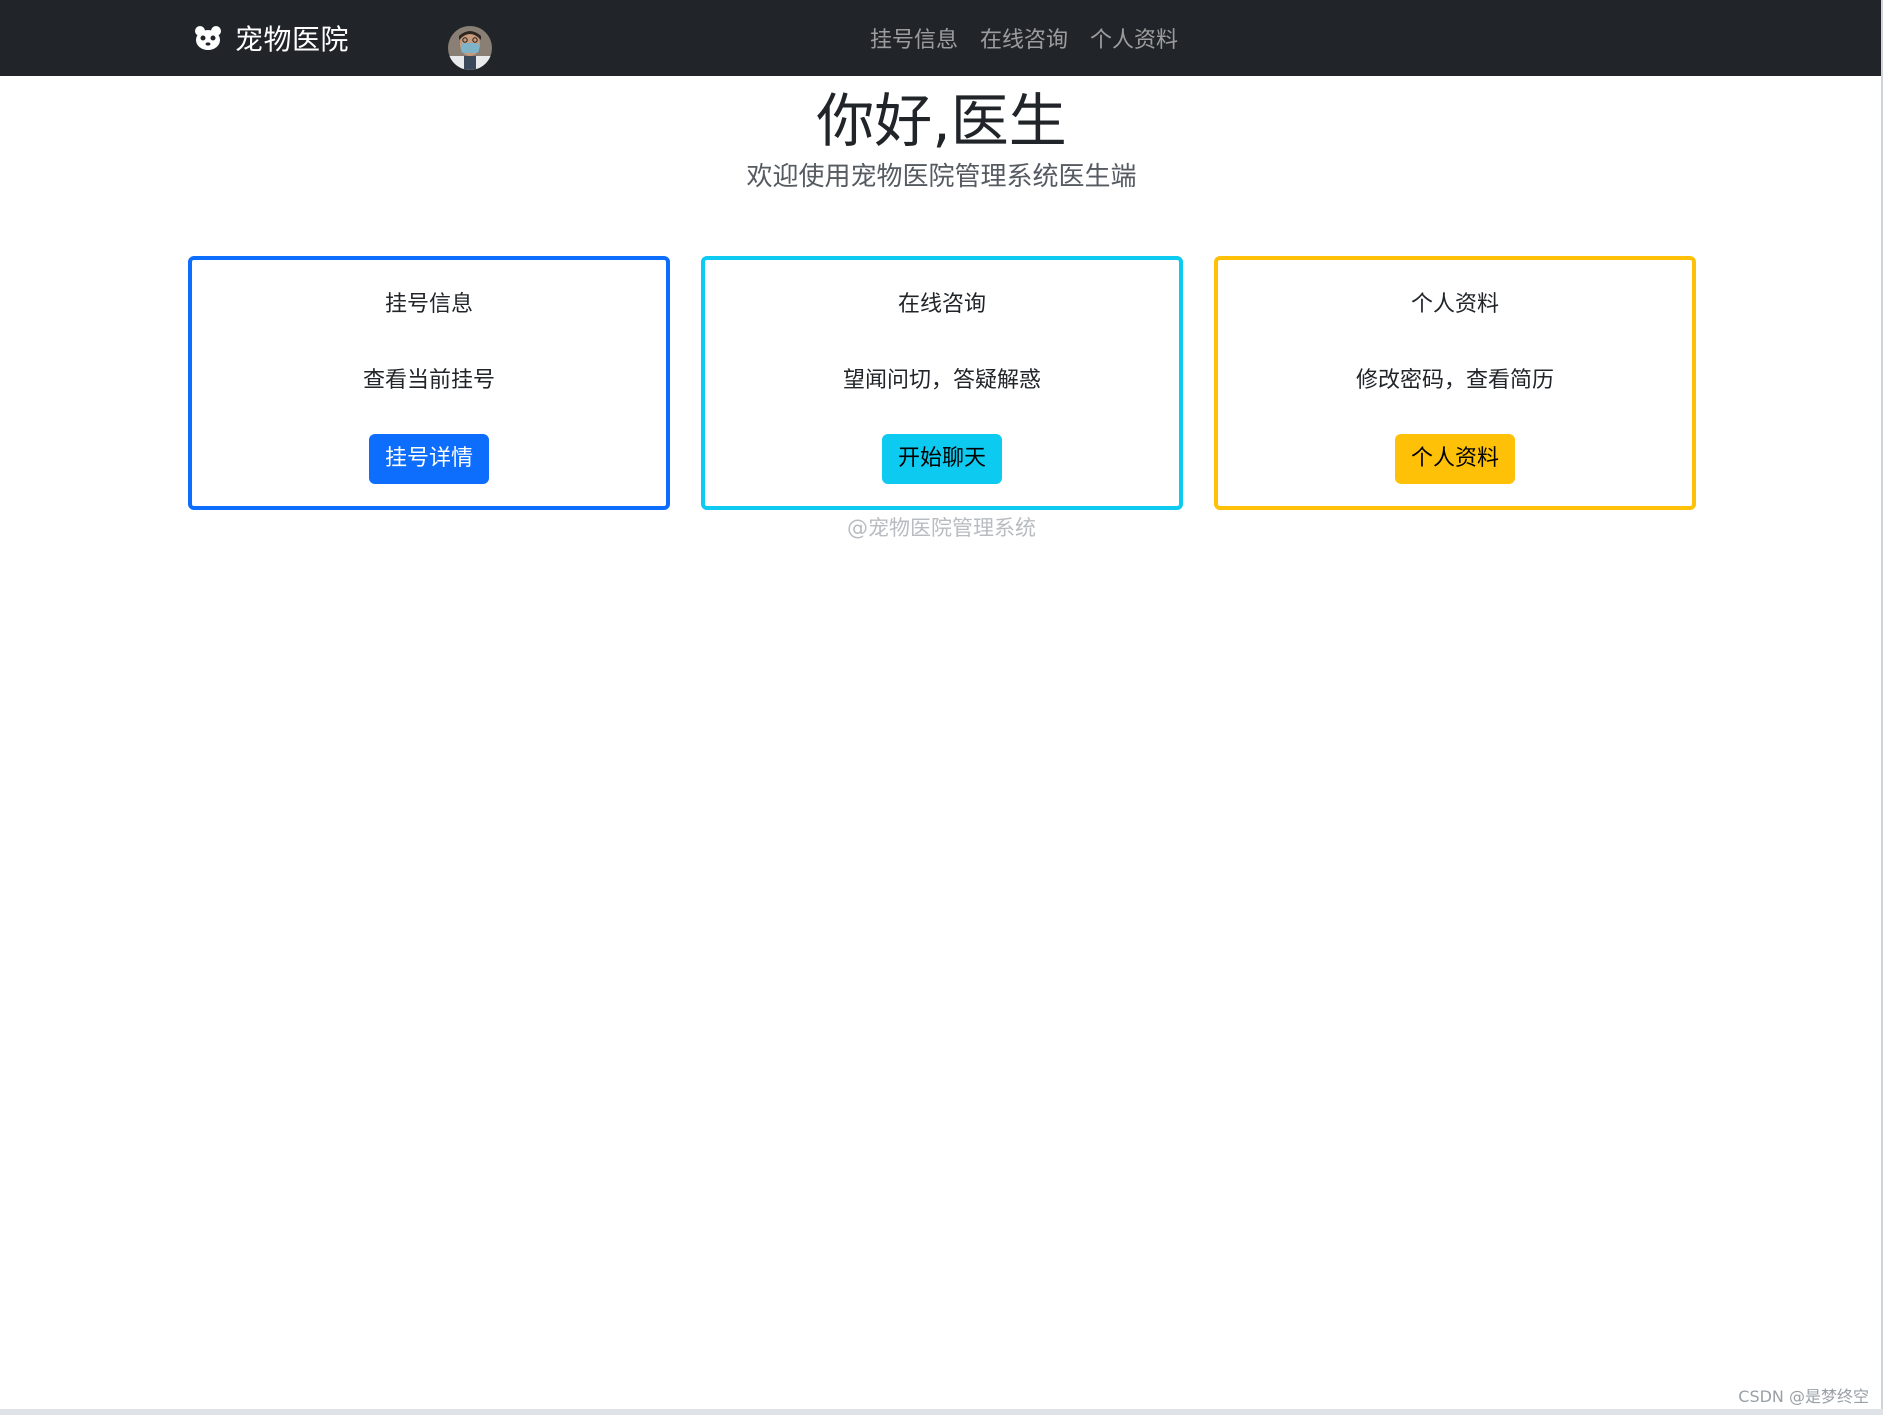 This screenshot has height=1415, width=1883. I want to click on brand-name: 宠物医院, so click(292, 39).